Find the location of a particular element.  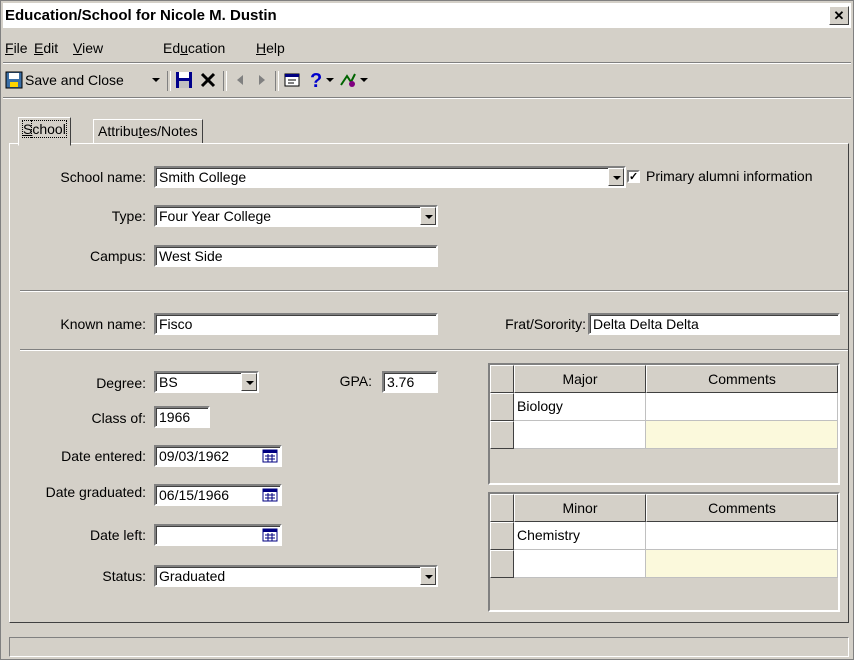

tools-icon is located at coordinates (348, 80).